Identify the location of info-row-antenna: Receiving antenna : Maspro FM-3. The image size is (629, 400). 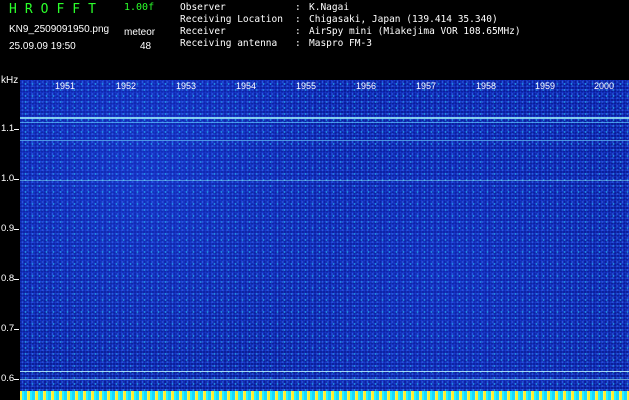
(350, 44).